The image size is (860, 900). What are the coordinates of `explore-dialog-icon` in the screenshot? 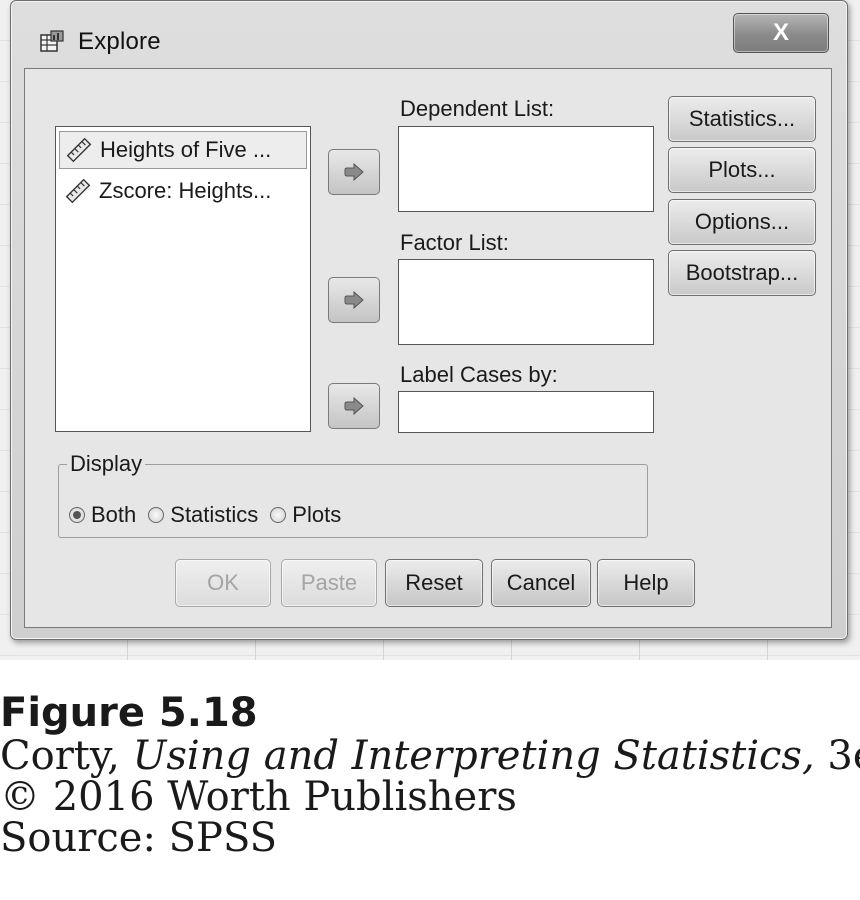 It's located at (52, 41).